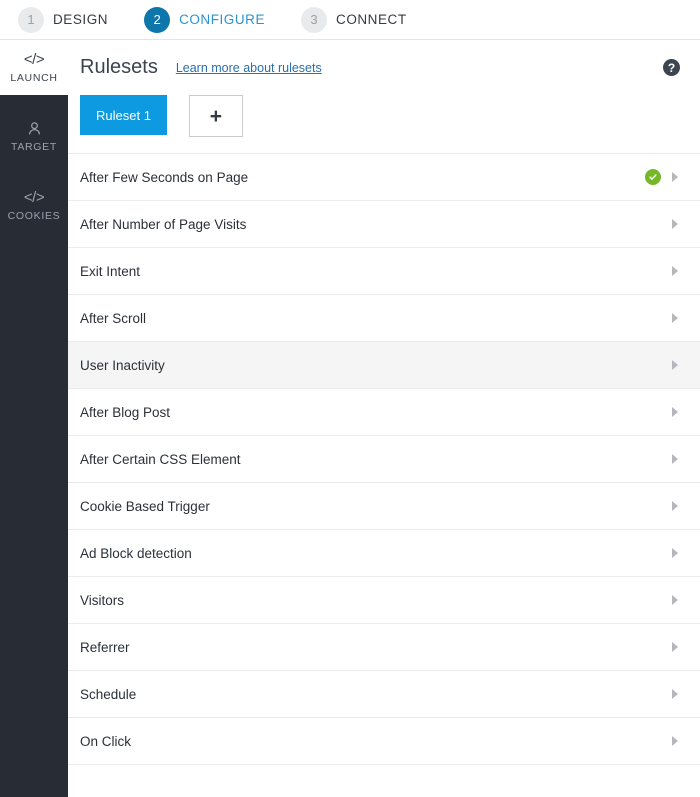 The width and height of the screenshot is (700, 797). What do you see at coordinates (384, 412) in the screenshot?
I see `rule-row: After Blog Post` at bounding box center [384, 412].